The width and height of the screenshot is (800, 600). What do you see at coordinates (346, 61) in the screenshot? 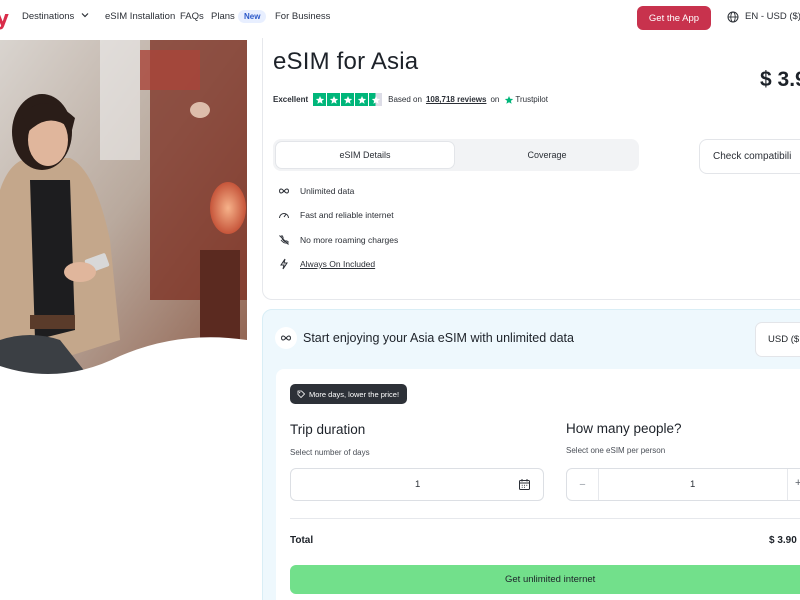
I see `page-title: eSIM for Asia` at bounding box center [346, 61].